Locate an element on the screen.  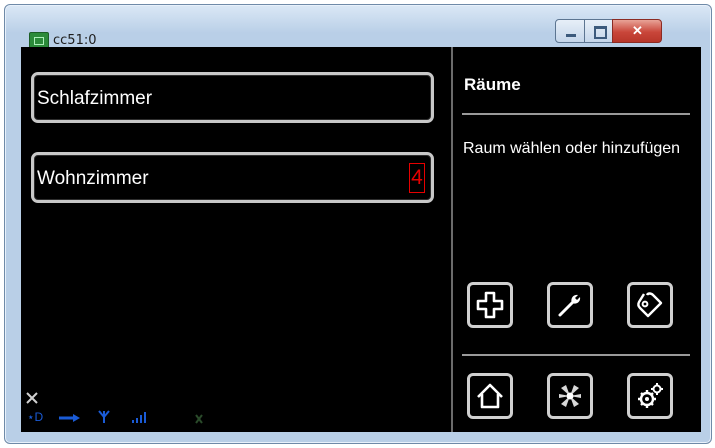
settings-button is located at coordinates (650, 396).